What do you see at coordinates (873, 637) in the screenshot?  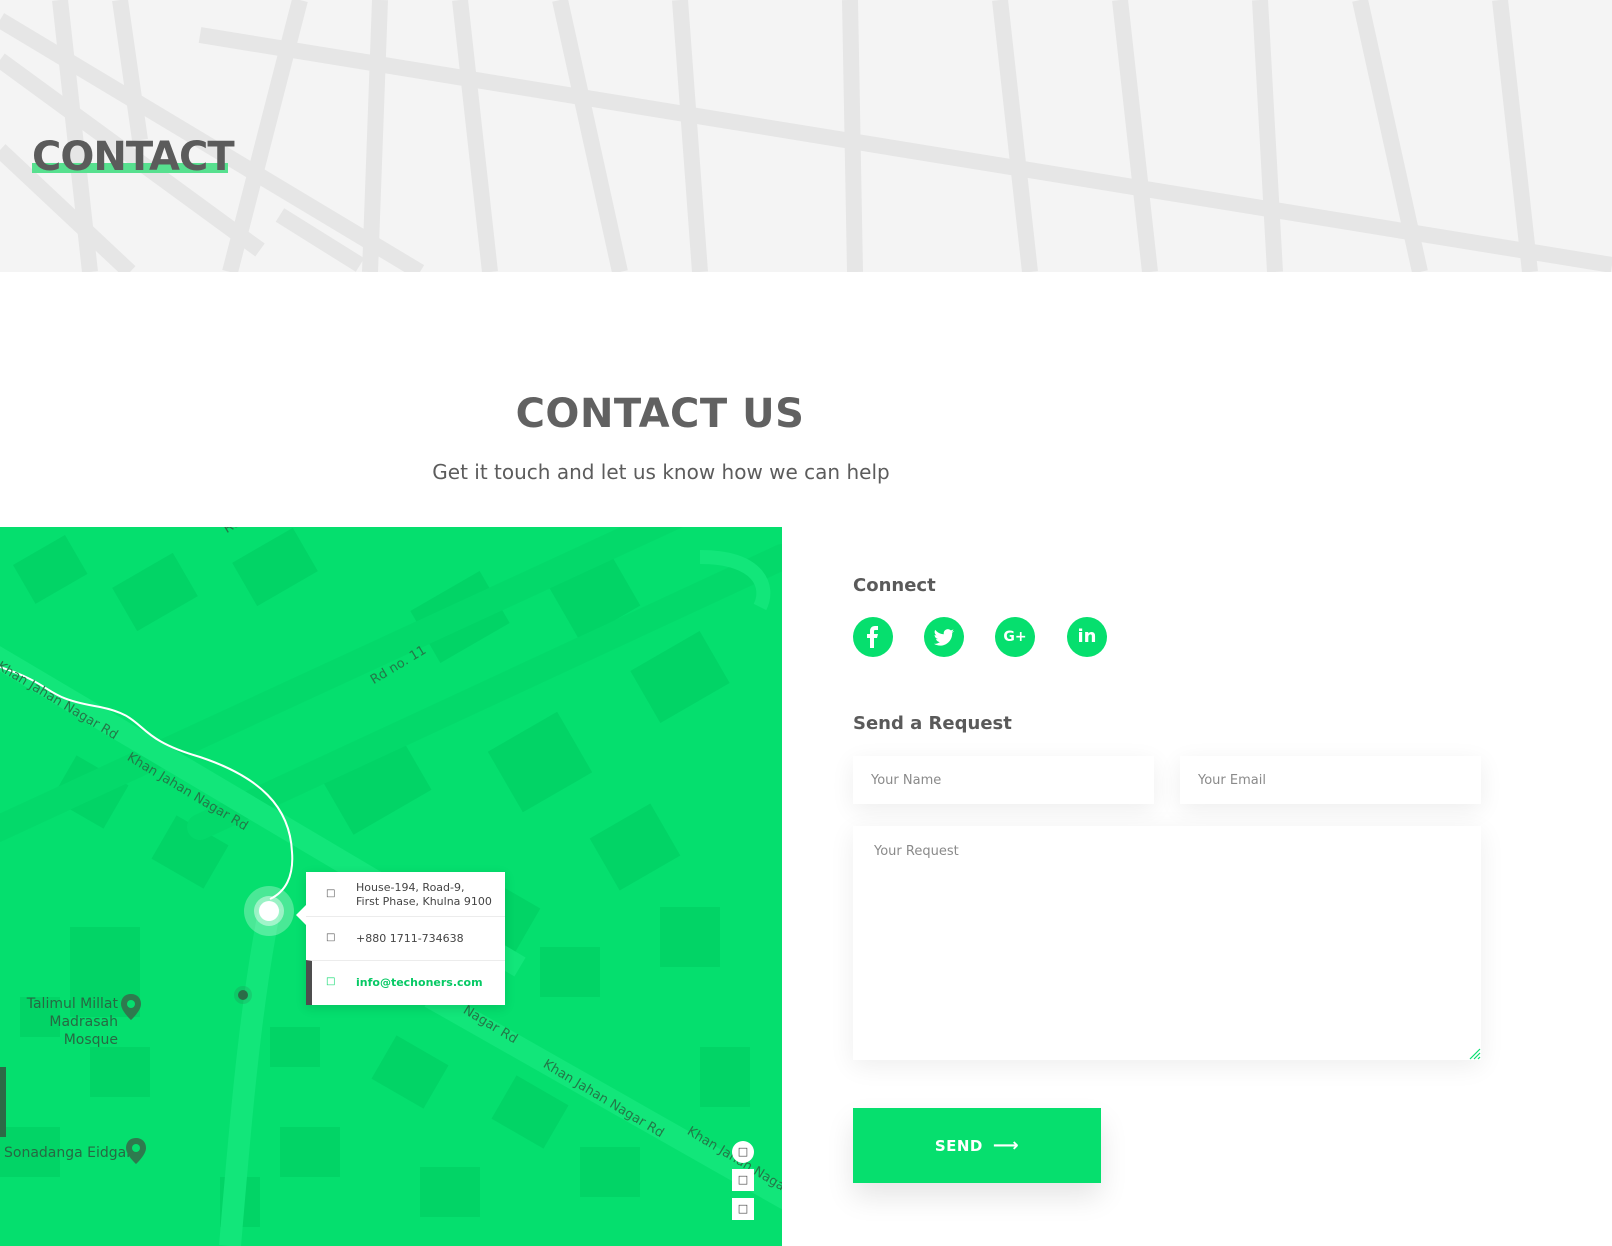 I see `facebook-icon` at bounding box center [873, 637].